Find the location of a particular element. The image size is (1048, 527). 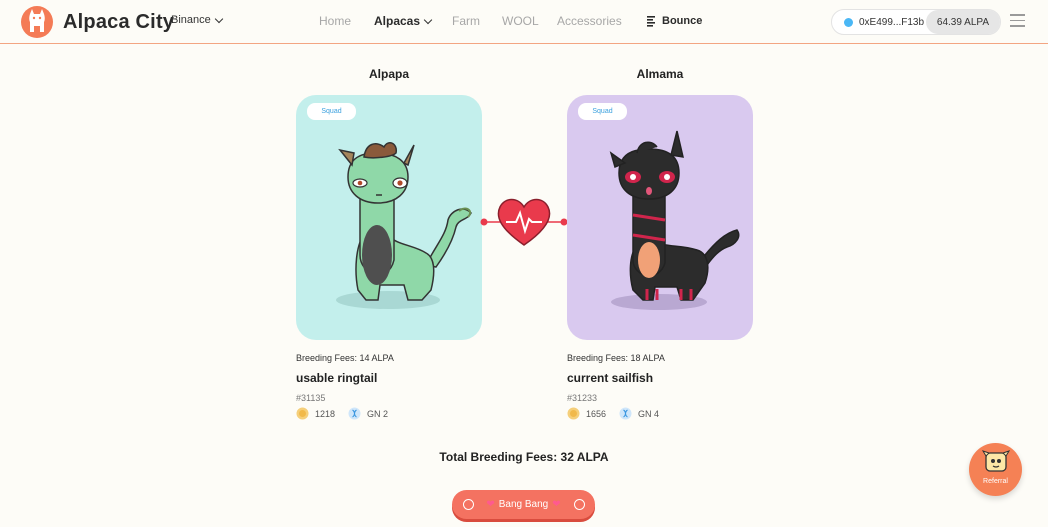

breeding-heart-icon is located at coordinates (524, 222).